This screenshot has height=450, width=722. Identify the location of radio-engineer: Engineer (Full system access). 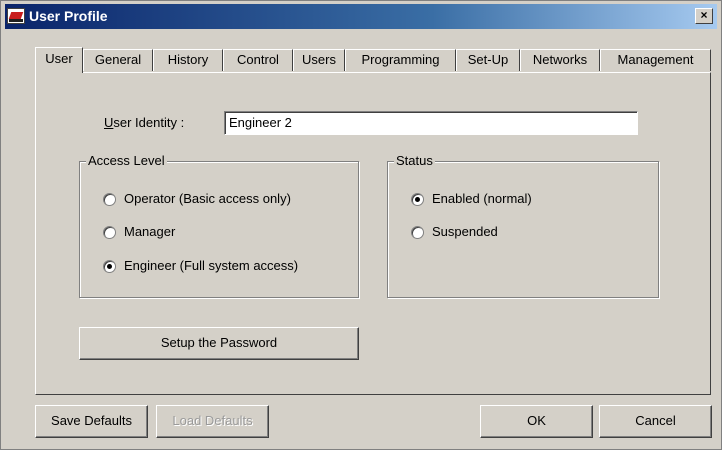
(200, 266).